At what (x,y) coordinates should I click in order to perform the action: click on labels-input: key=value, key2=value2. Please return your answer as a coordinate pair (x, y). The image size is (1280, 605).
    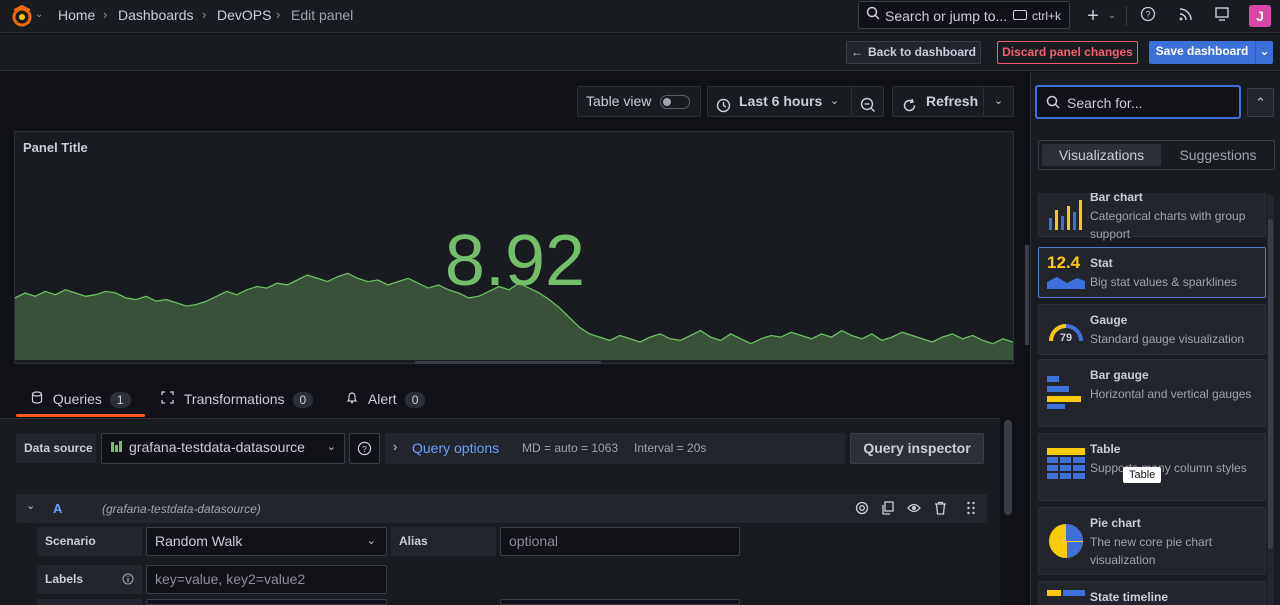
    Looking at the image, I should click on (266, 579).